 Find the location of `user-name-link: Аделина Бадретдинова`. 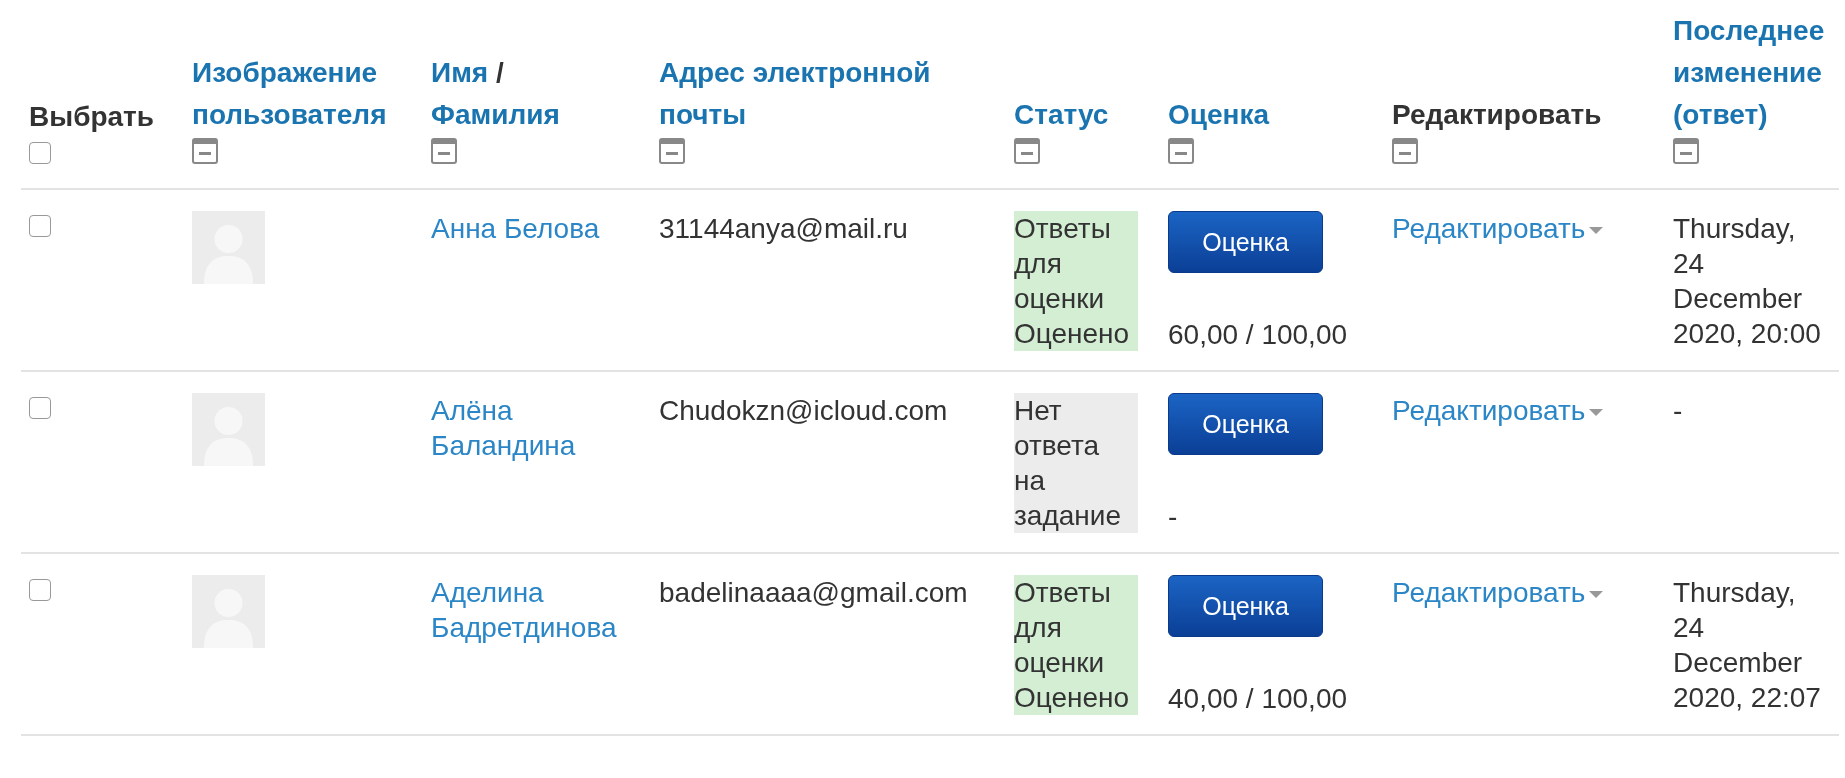

user-name-link: Аделина Бадретдинова is located at coordinates (537, 610).